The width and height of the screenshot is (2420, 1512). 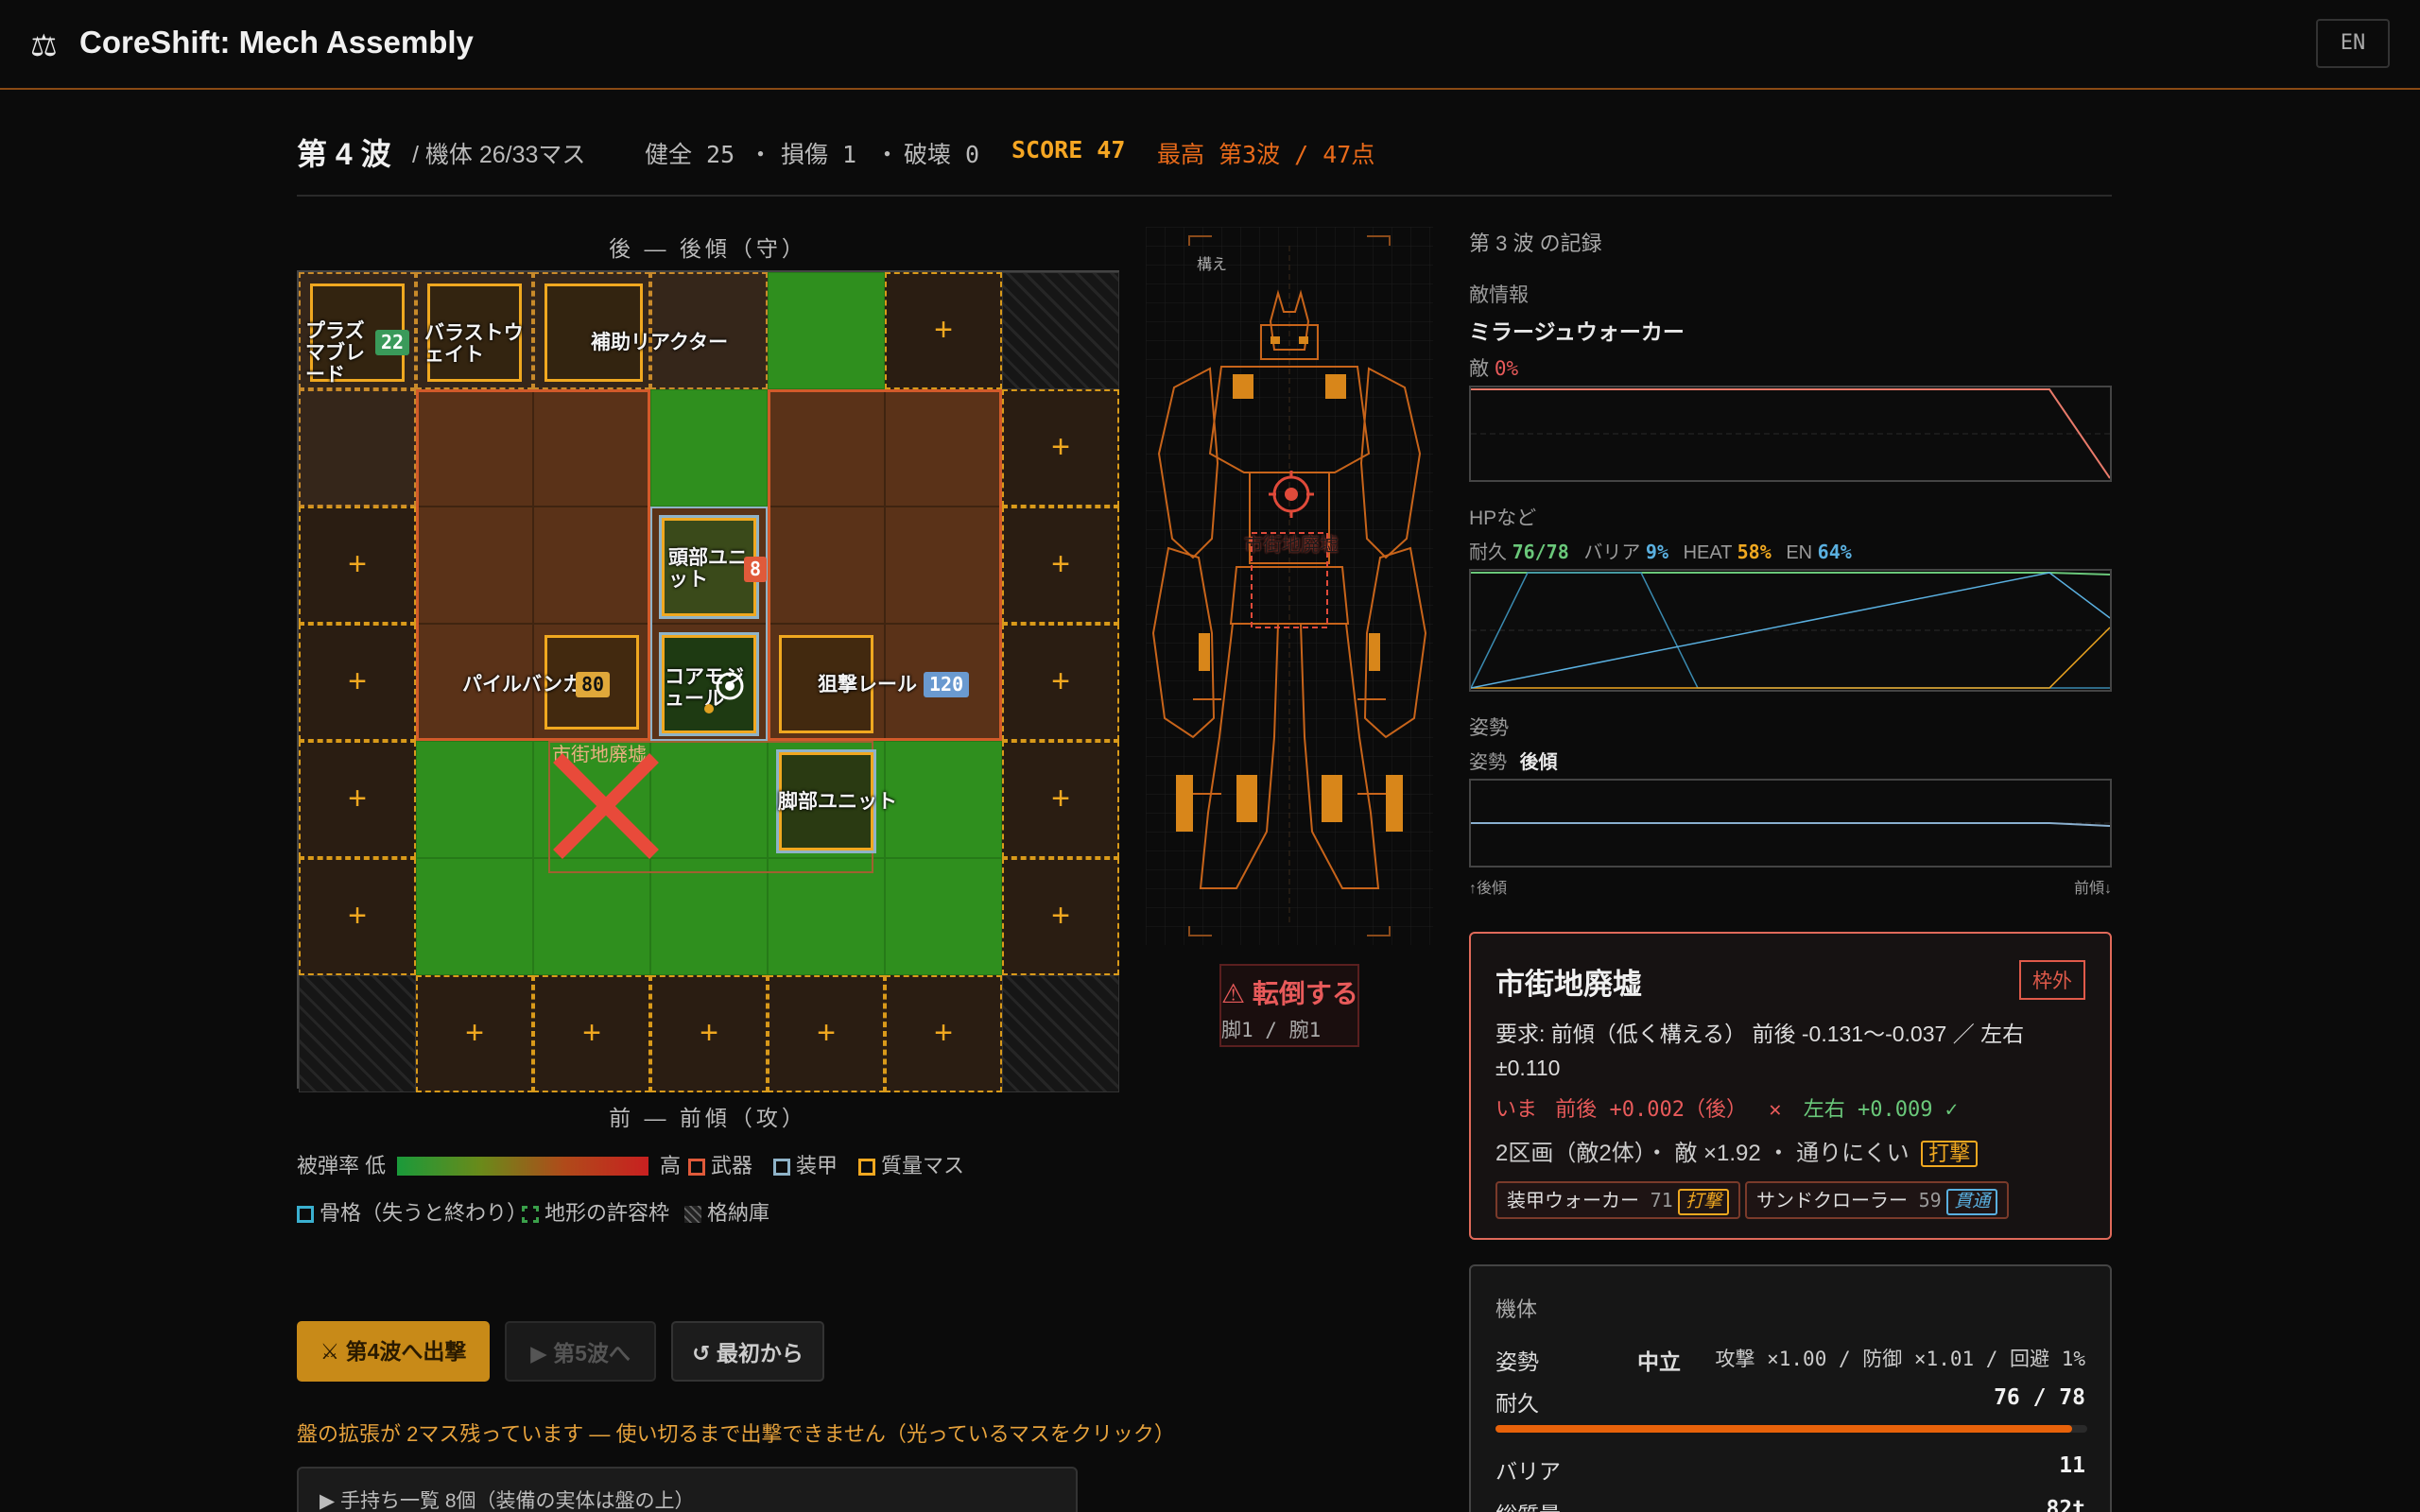 What do you see at coordinates (2353, 43) in the screenshot?
I see `language-button: EN` at bounding box center [2353, 43].